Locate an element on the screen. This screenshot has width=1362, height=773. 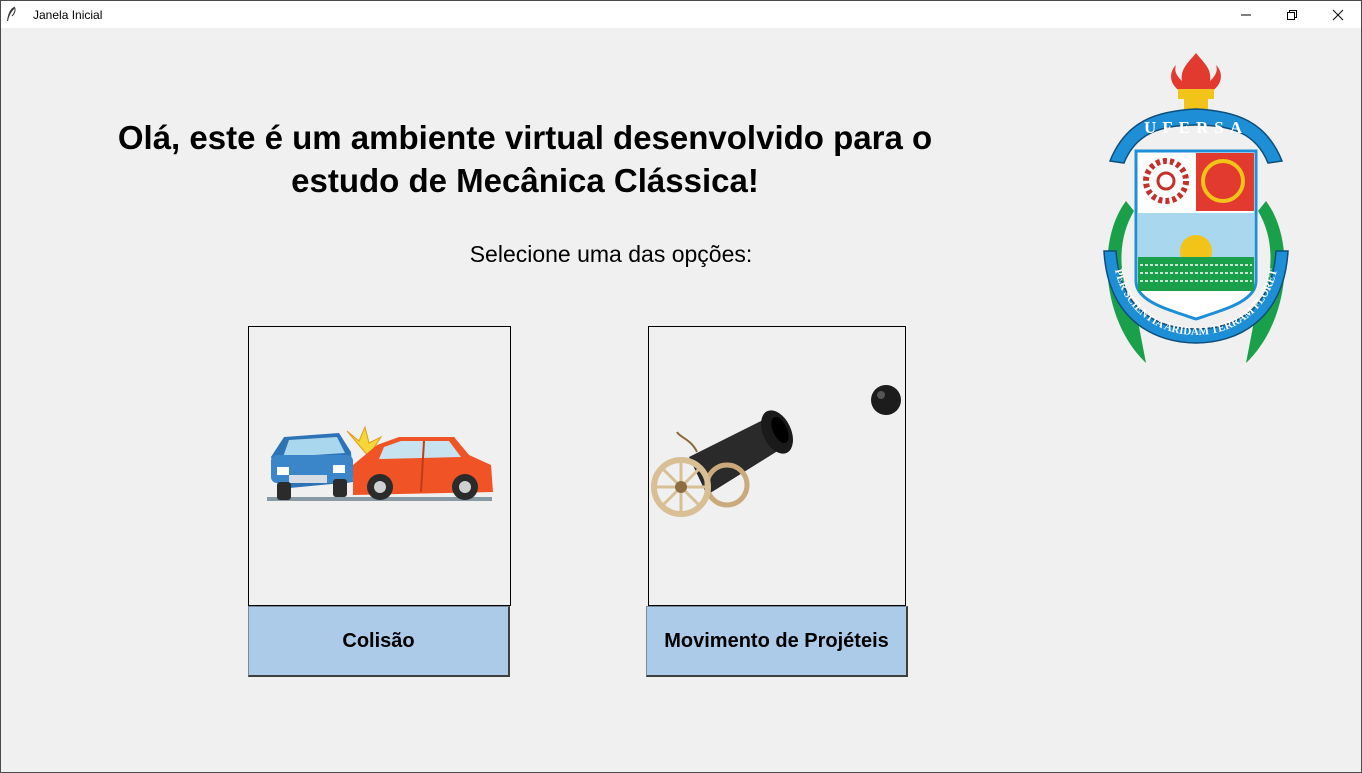
logo-top-text: UFERSA is located at coordinates (1196, 127).